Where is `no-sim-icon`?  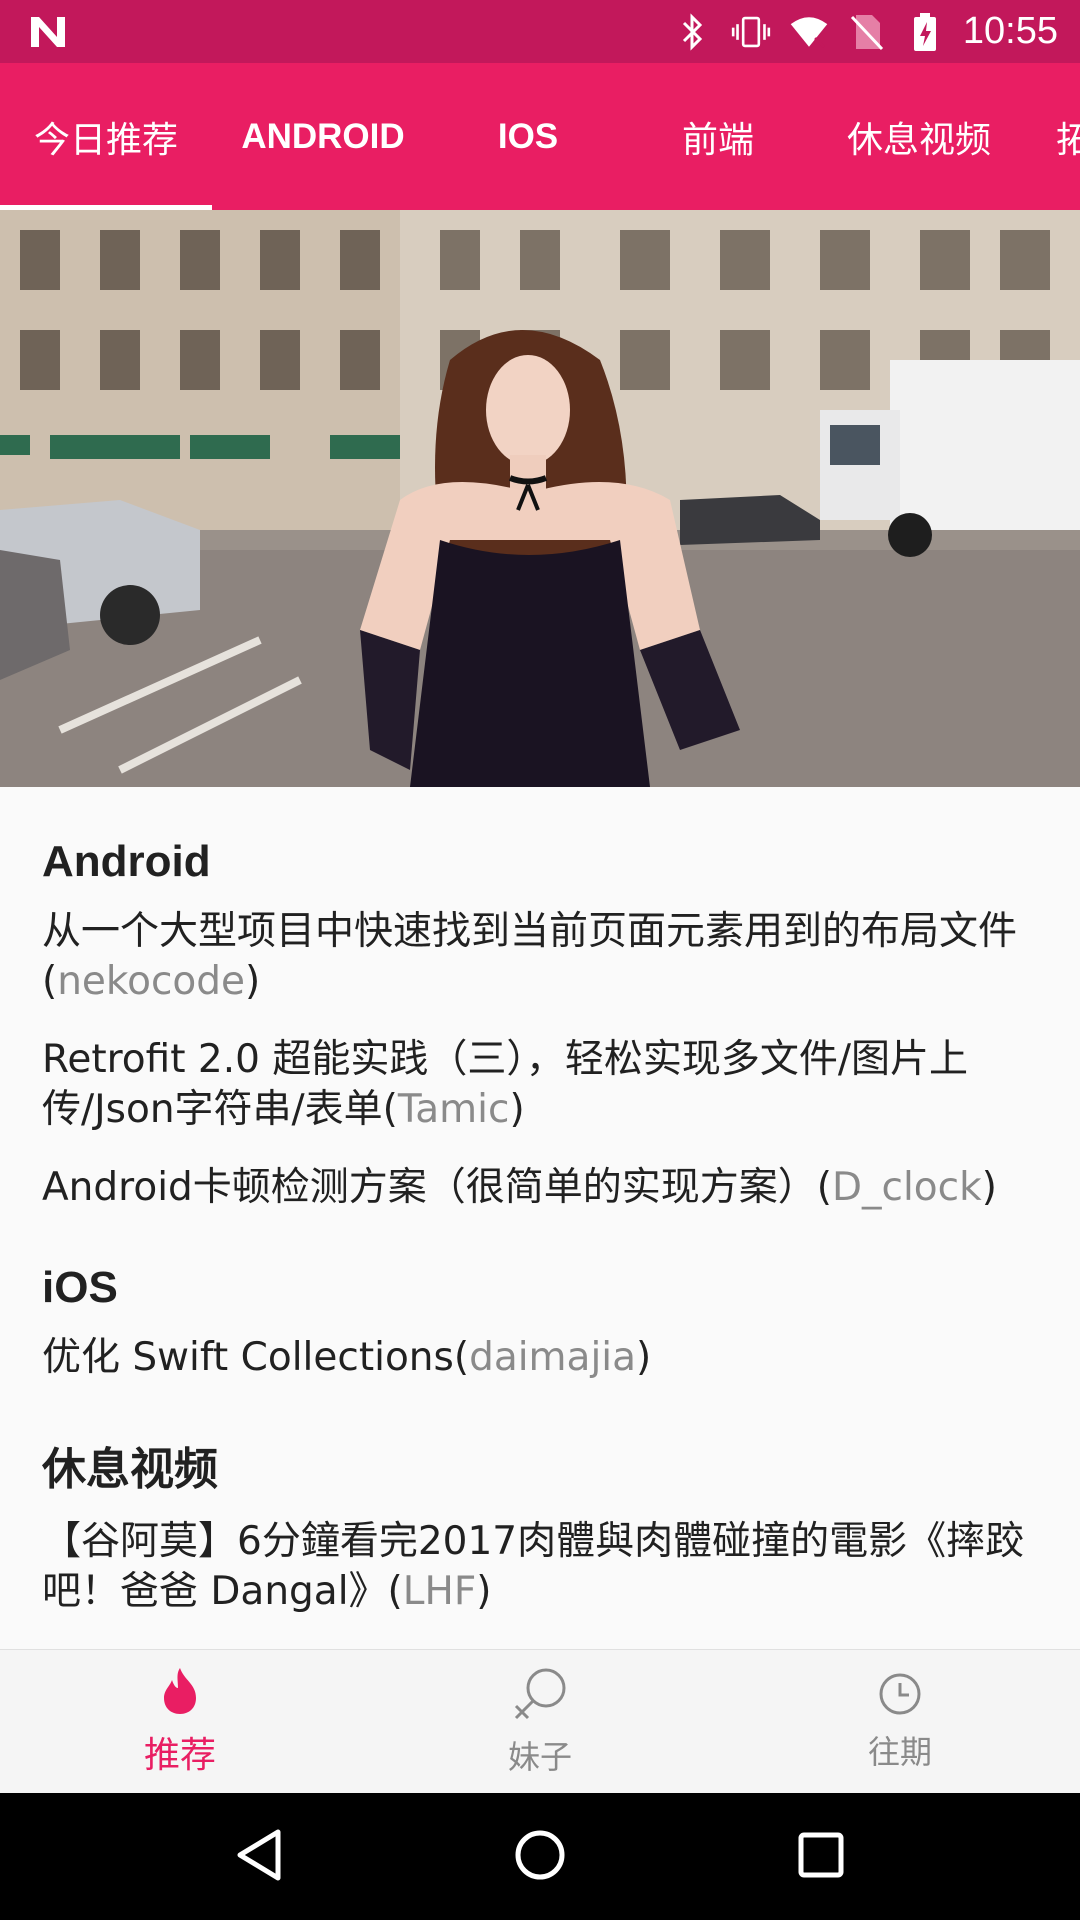
no-sim-icon is located at coordinates (867, 32).